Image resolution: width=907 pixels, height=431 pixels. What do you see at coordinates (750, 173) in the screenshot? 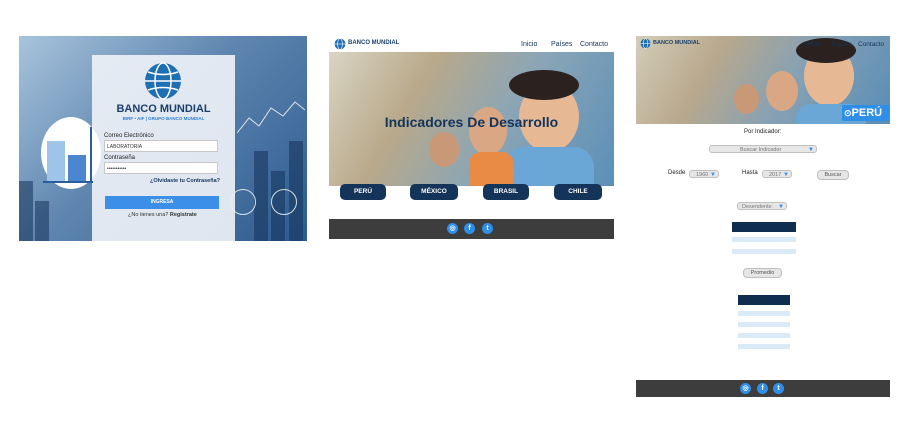
I see `to-label: Hasta` at bounding box center [750, 173].